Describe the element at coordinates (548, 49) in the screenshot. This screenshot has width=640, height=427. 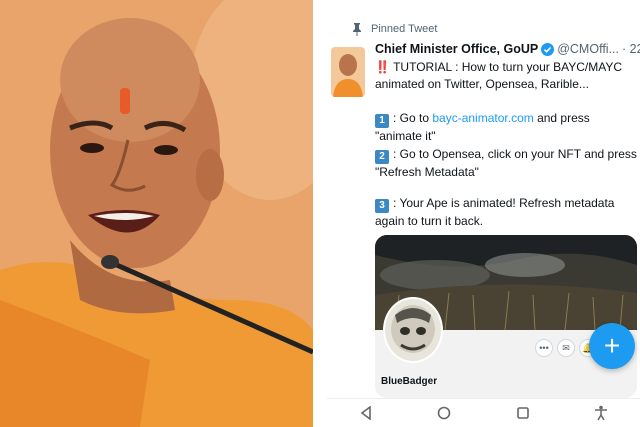
I see `verified-badge-icon` at that location.